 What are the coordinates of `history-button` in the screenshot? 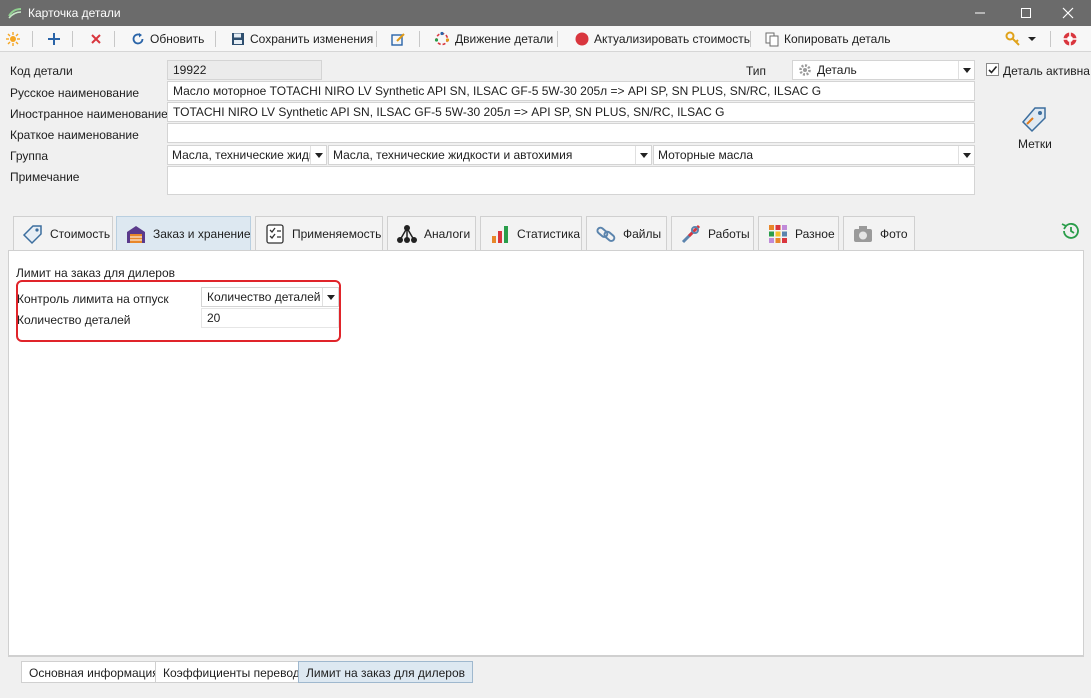 It's located at (1071, 231).